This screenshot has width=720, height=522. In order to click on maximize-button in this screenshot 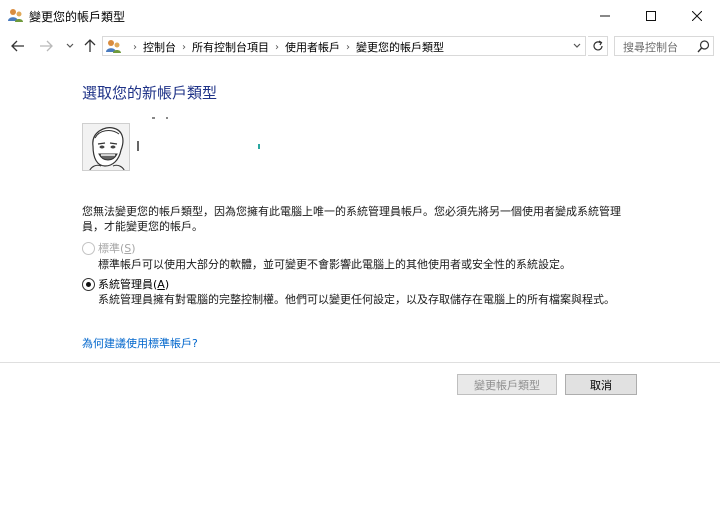, I will do `click(651, 15)`.